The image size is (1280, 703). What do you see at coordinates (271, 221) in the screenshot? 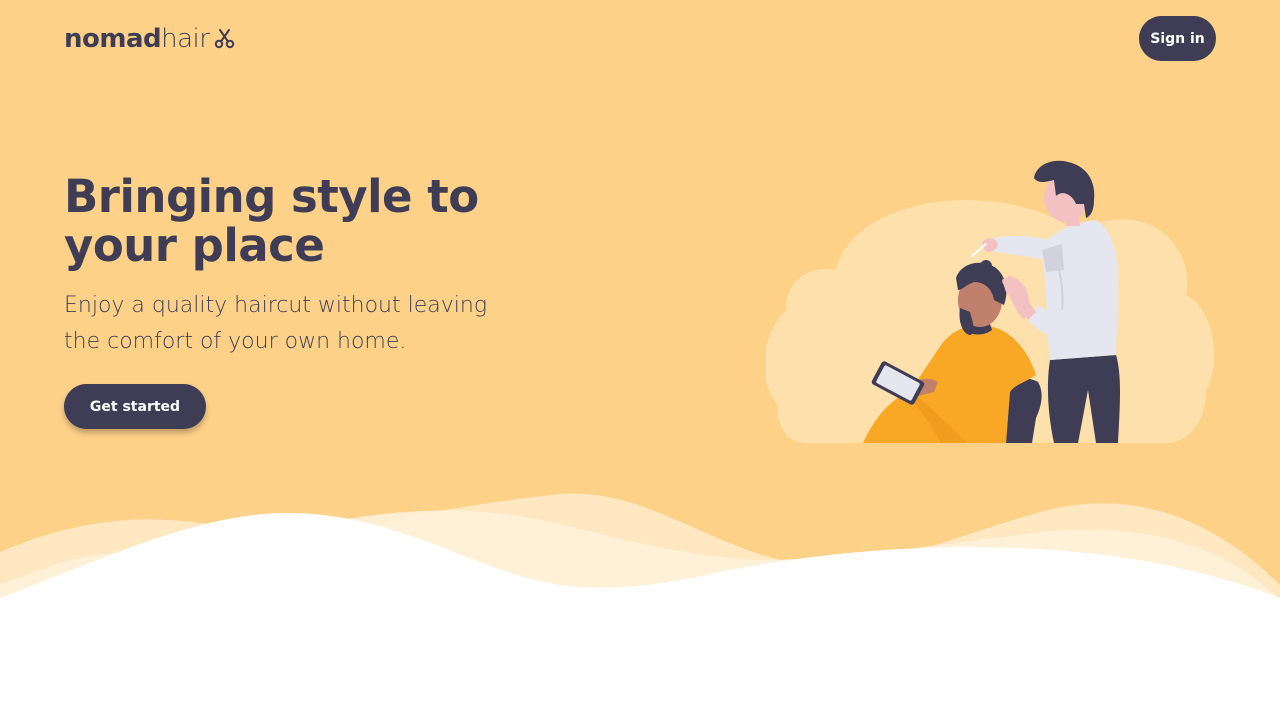
I see `hero-headline: Bringing style to your place` at bounding box center [271, 221].